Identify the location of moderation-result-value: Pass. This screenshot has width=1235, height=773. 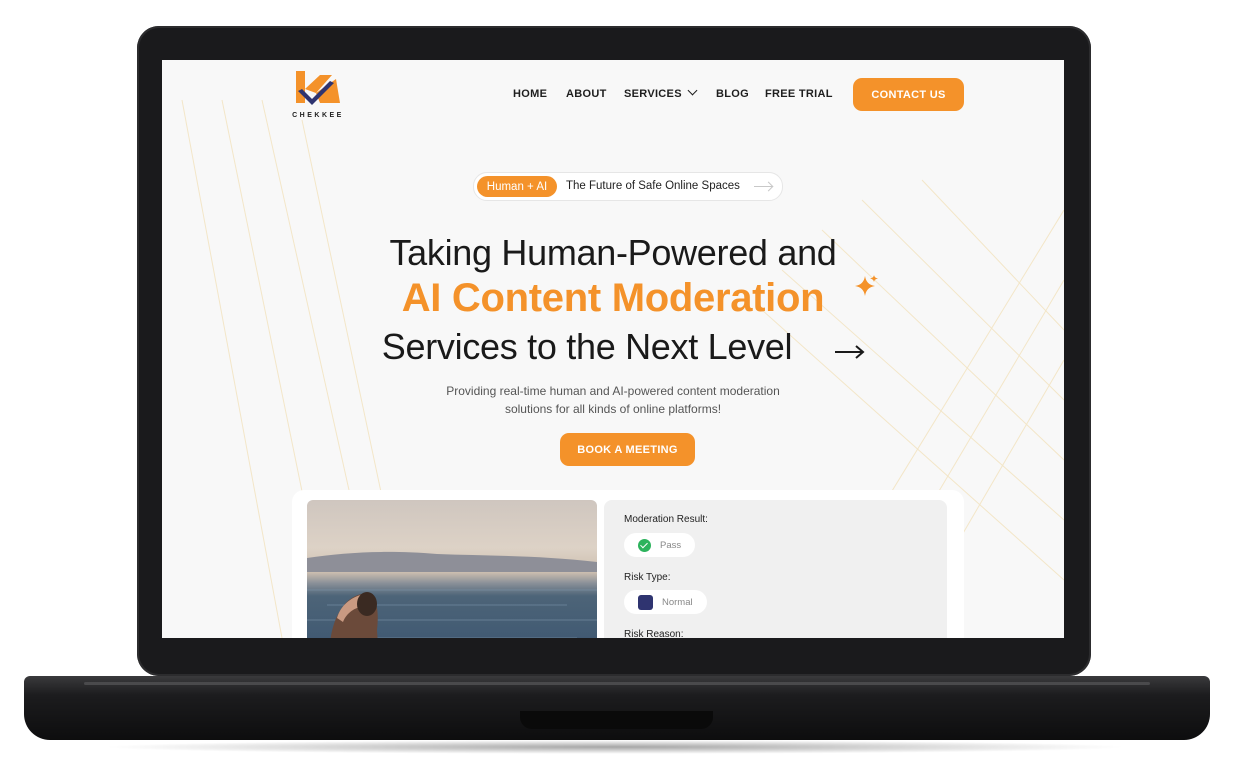
(671, 545).